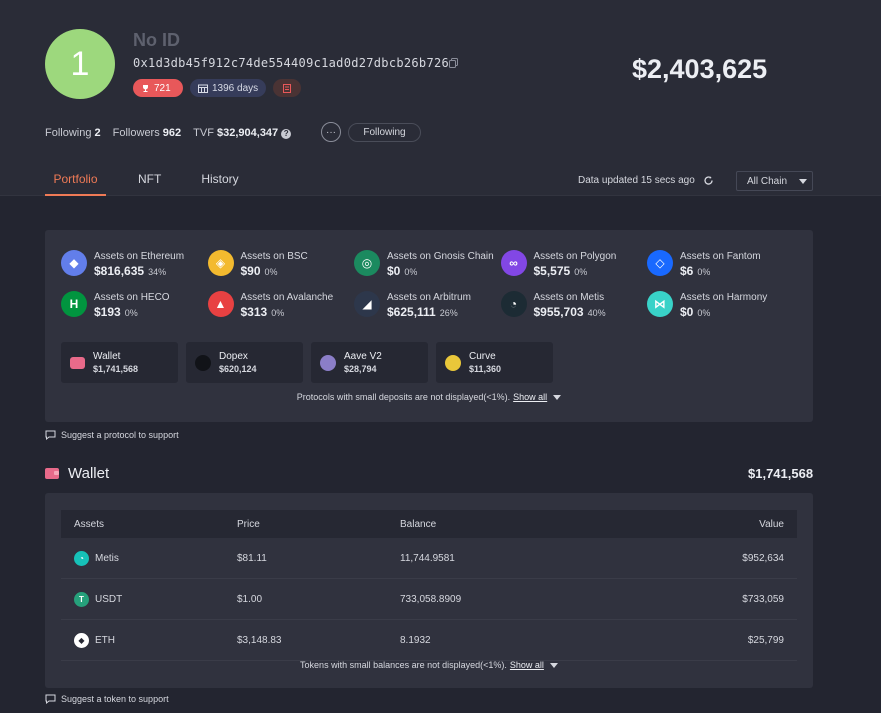 The image size is (881, 713). Describe the element at coordinates (660, 304) in the screenshot. I see `harmony-icon: ⋈` at that location.